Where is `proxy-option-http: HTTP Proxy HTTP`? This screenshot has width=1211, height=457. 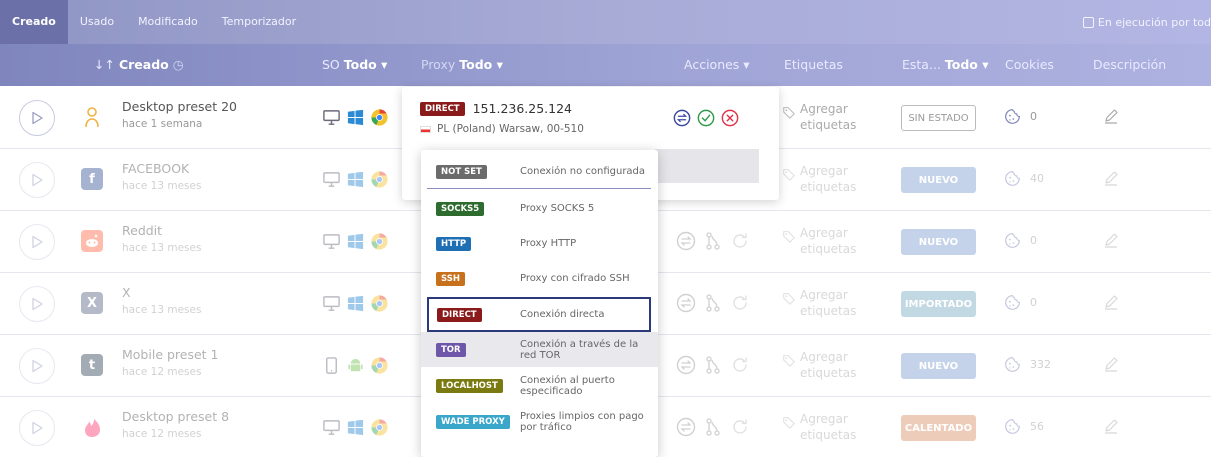 proxy-option-http: HTTP Proxy HTTP is located at coordinates (539, 243).